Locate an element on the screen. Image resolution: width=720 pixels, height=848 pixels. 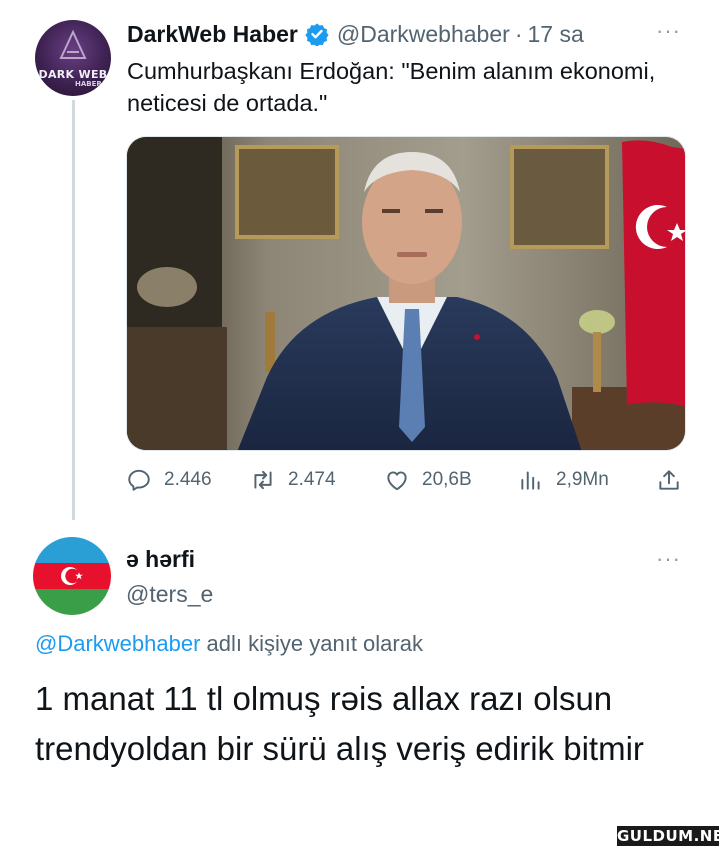
tweet-header: DarkWeb Haber @Darkwebhaber · 17 sa is located at coordinates (355, 34).